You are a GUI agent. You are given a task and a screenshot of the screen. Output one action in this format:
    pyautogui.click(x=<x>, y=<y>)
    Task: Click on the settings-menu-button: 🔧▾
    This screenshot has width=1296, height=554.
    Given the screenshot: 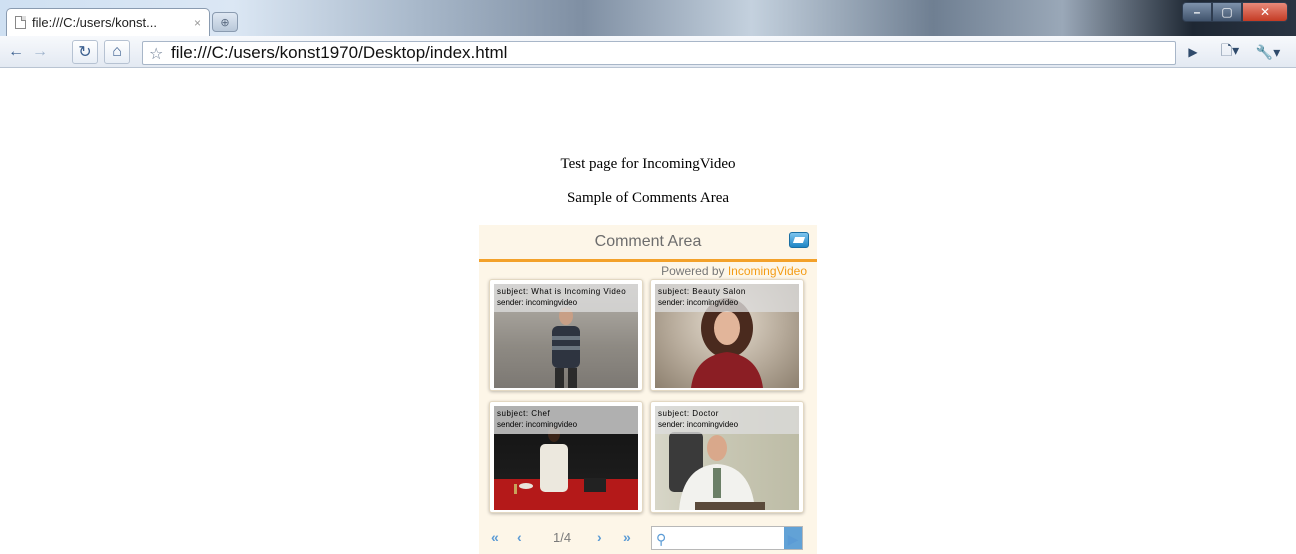 What is the action you would take?
    pyautogui.click(x=1268, y=52)
    